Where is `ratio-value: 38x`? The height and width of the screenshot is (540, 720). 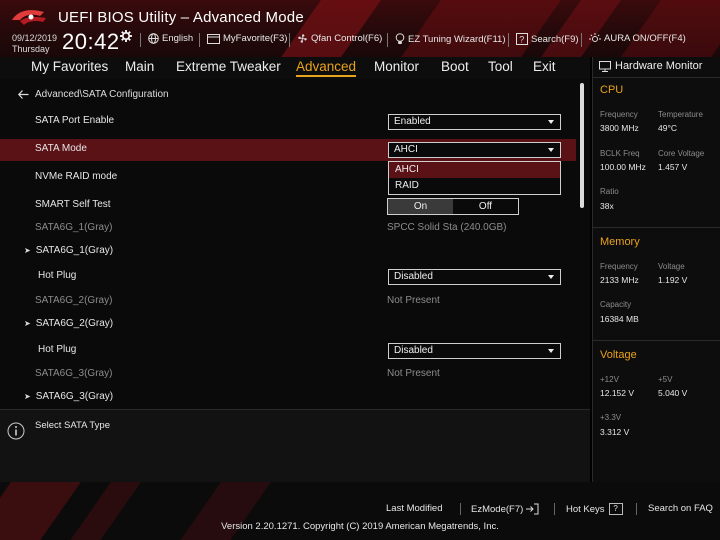 ratio-value: 38x is located at coordinates (607, 206).